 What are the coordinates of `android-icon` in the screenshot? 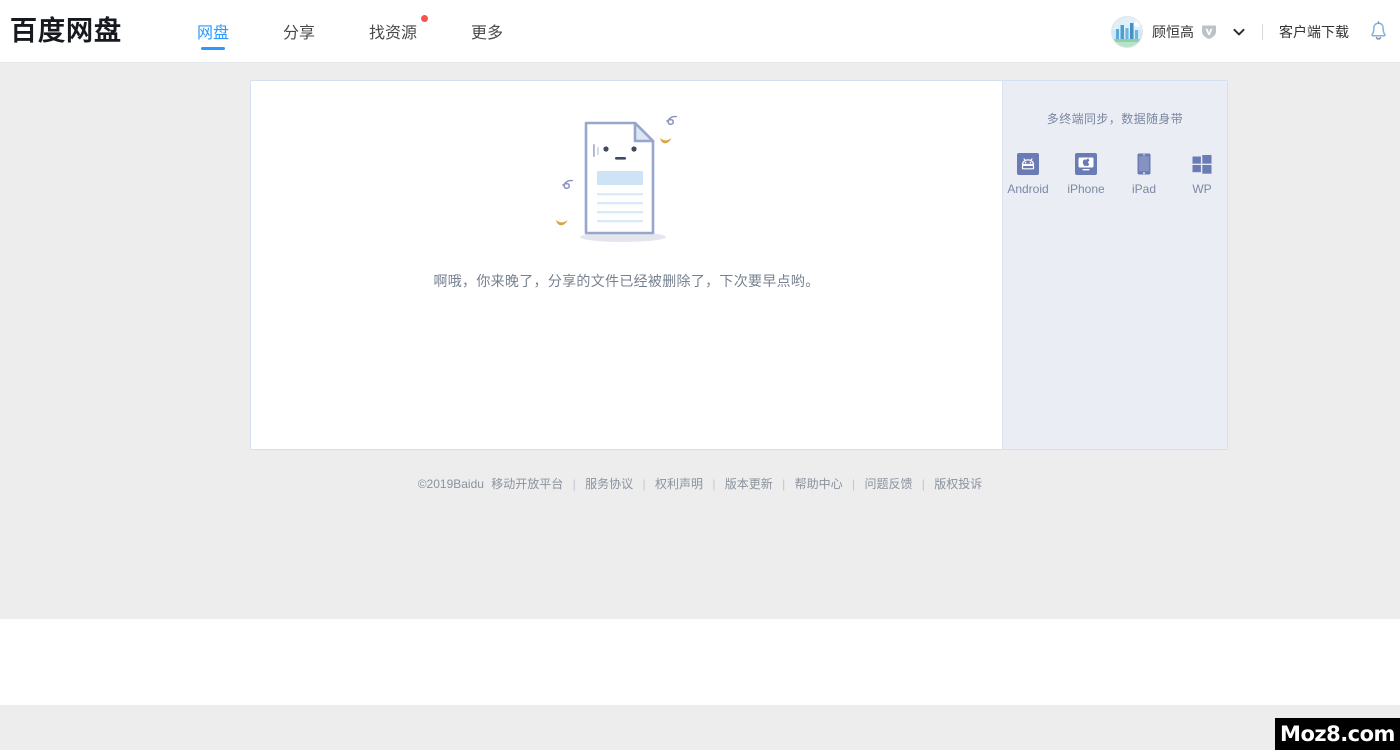 It's located at (1028, 164).